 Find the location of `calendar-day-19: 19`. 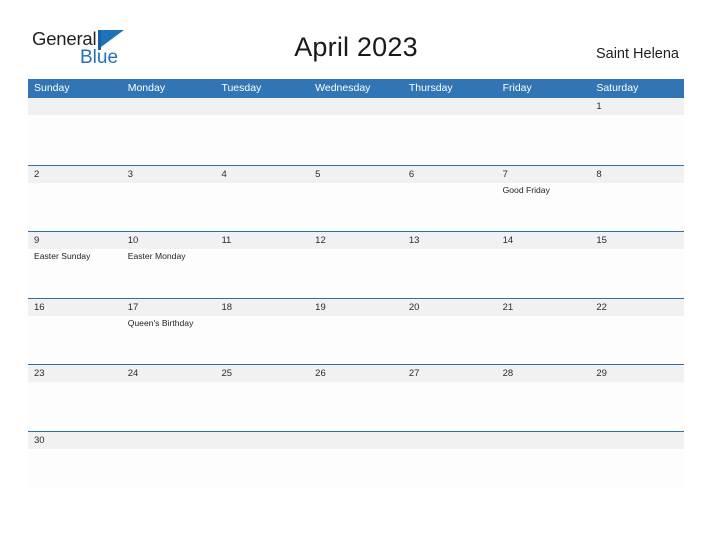

calendar-day-19: 19 is located at coordinates (356, 331).